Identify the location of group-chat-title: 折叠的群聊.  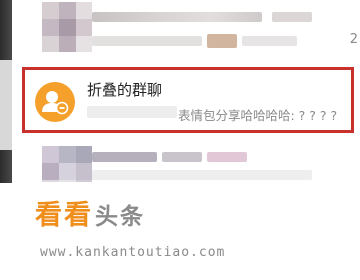
(125, 90).